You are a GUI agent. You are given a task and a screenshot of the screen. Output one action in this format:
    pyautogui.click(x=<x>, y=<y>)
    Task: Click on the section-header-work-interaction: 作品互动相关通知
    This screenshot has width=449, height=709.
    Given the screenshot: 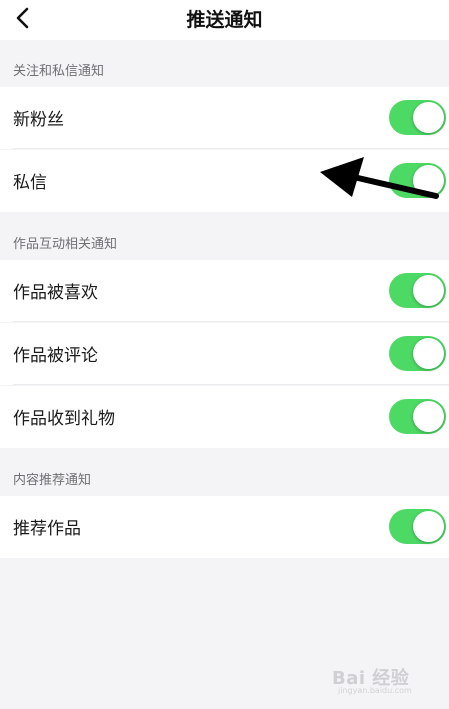 What is the action you would take?
    pyautogui.click(x=224, y=236)
    